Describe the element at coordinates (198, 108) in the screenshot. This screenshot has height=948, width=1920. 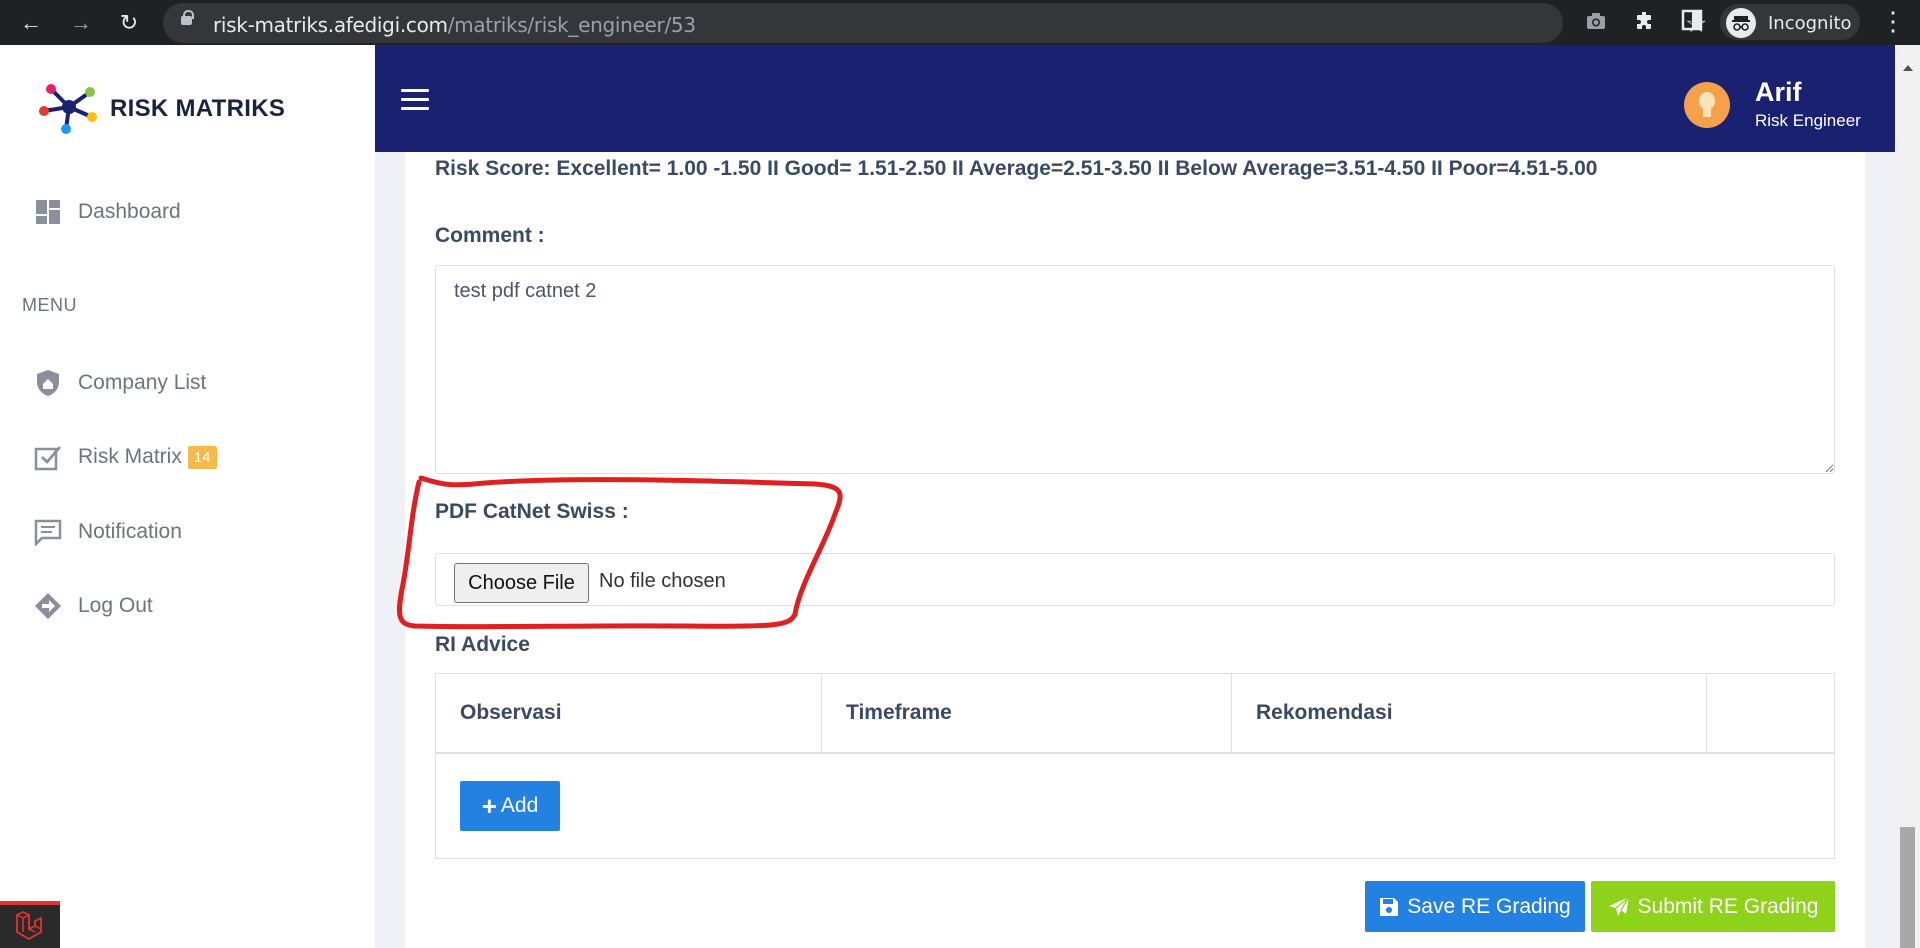
I see `brand-name: RISK MATRIKS` at that location.